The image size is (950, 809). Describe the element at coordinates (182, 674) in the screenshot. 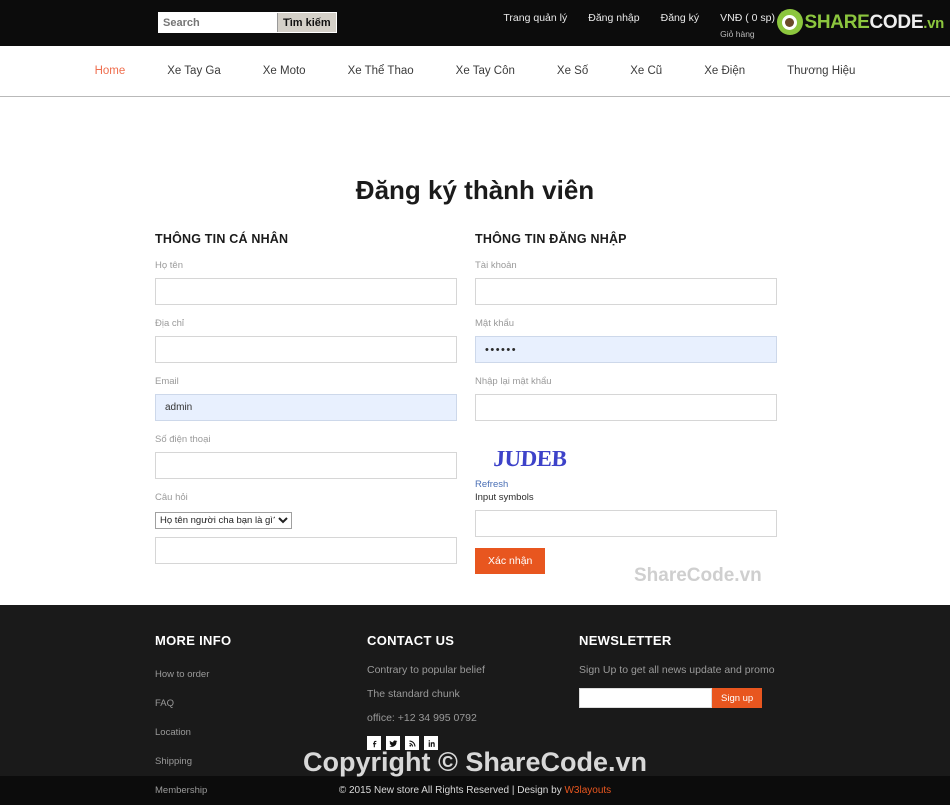

I see `more-info-link-how-to-order: How to order` at that location.